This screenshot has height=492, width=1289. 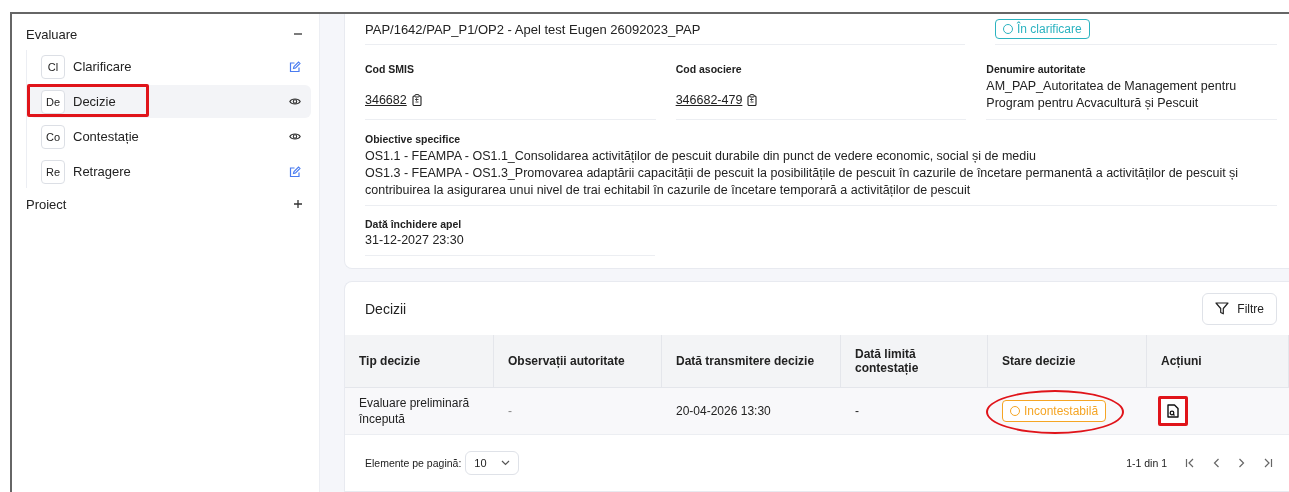 I want to click on sidebar-item: Cl Clarificare, so click(x=170, y=66).